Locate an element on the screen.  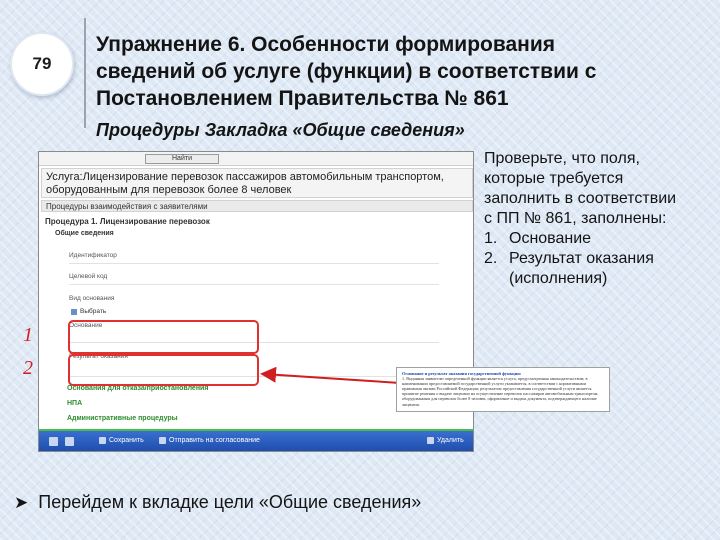
tab-general-info: Общие сведения is located at coordinates (84, 233).